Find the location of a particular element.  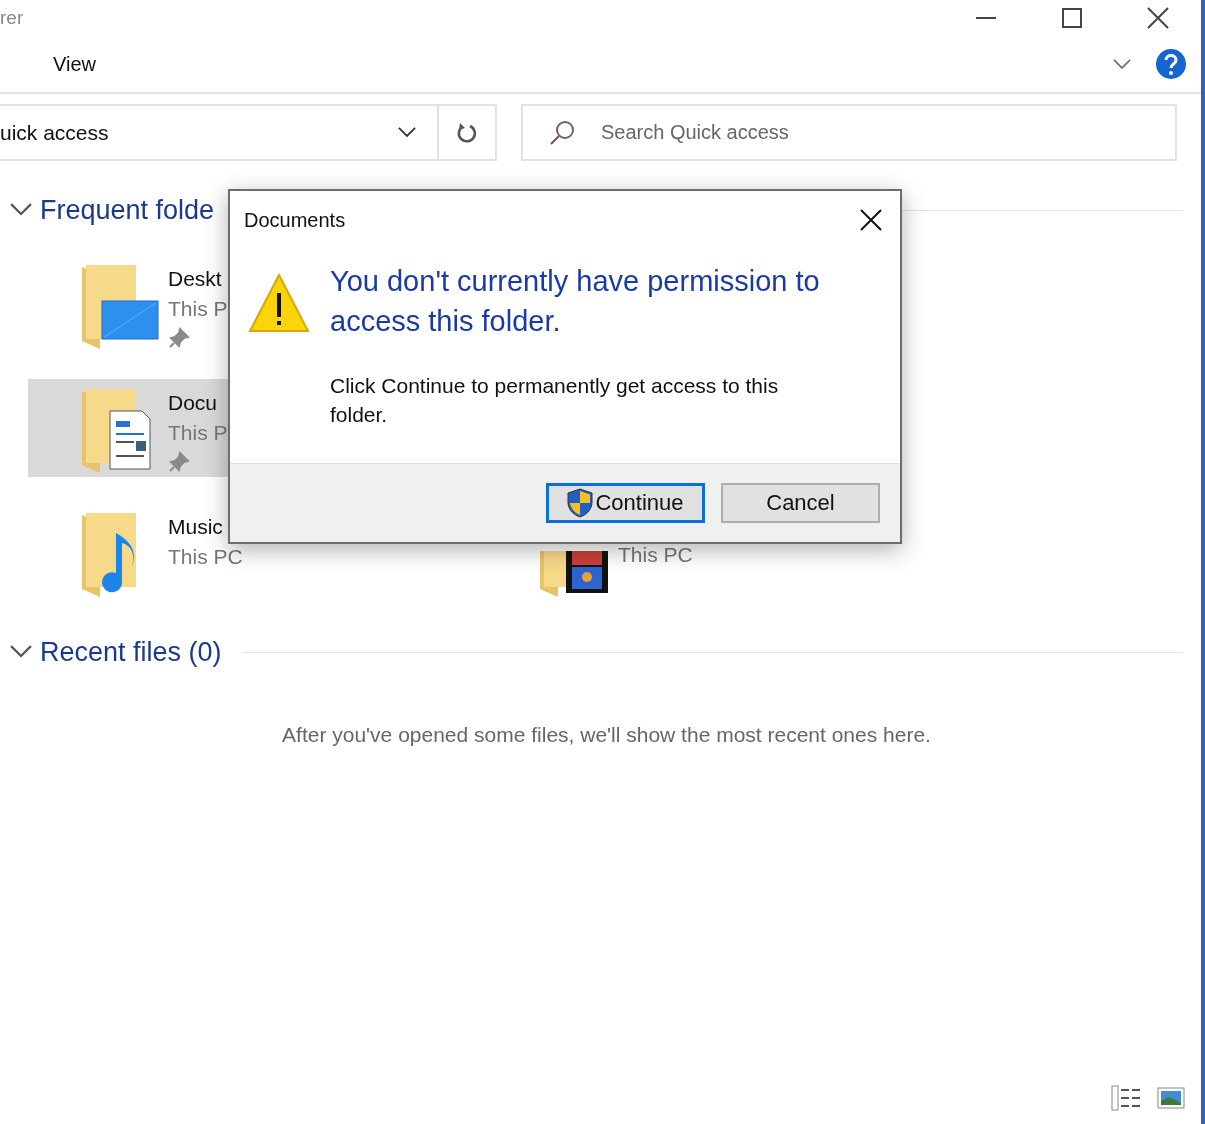

window-title: rer is located at coordinates (12, 18).